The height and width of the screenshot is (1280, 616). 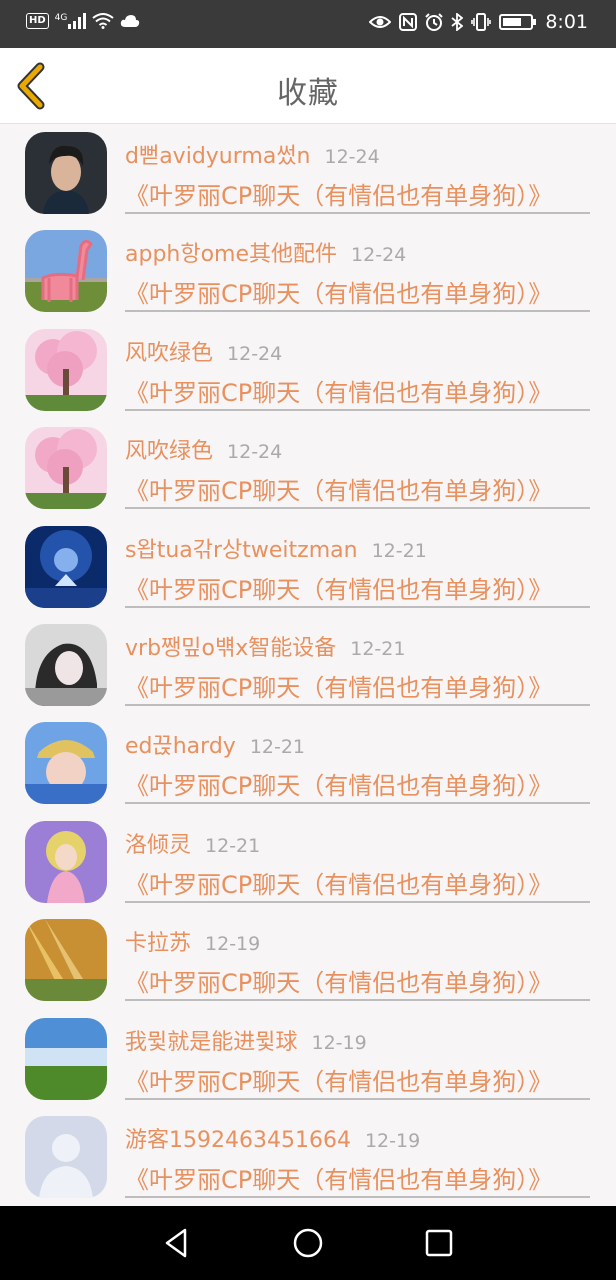 What do you see at coordinates (158, 943) in the screenshot?
I see `user-name: 卡拉苏` at bounding box center [158, 943].